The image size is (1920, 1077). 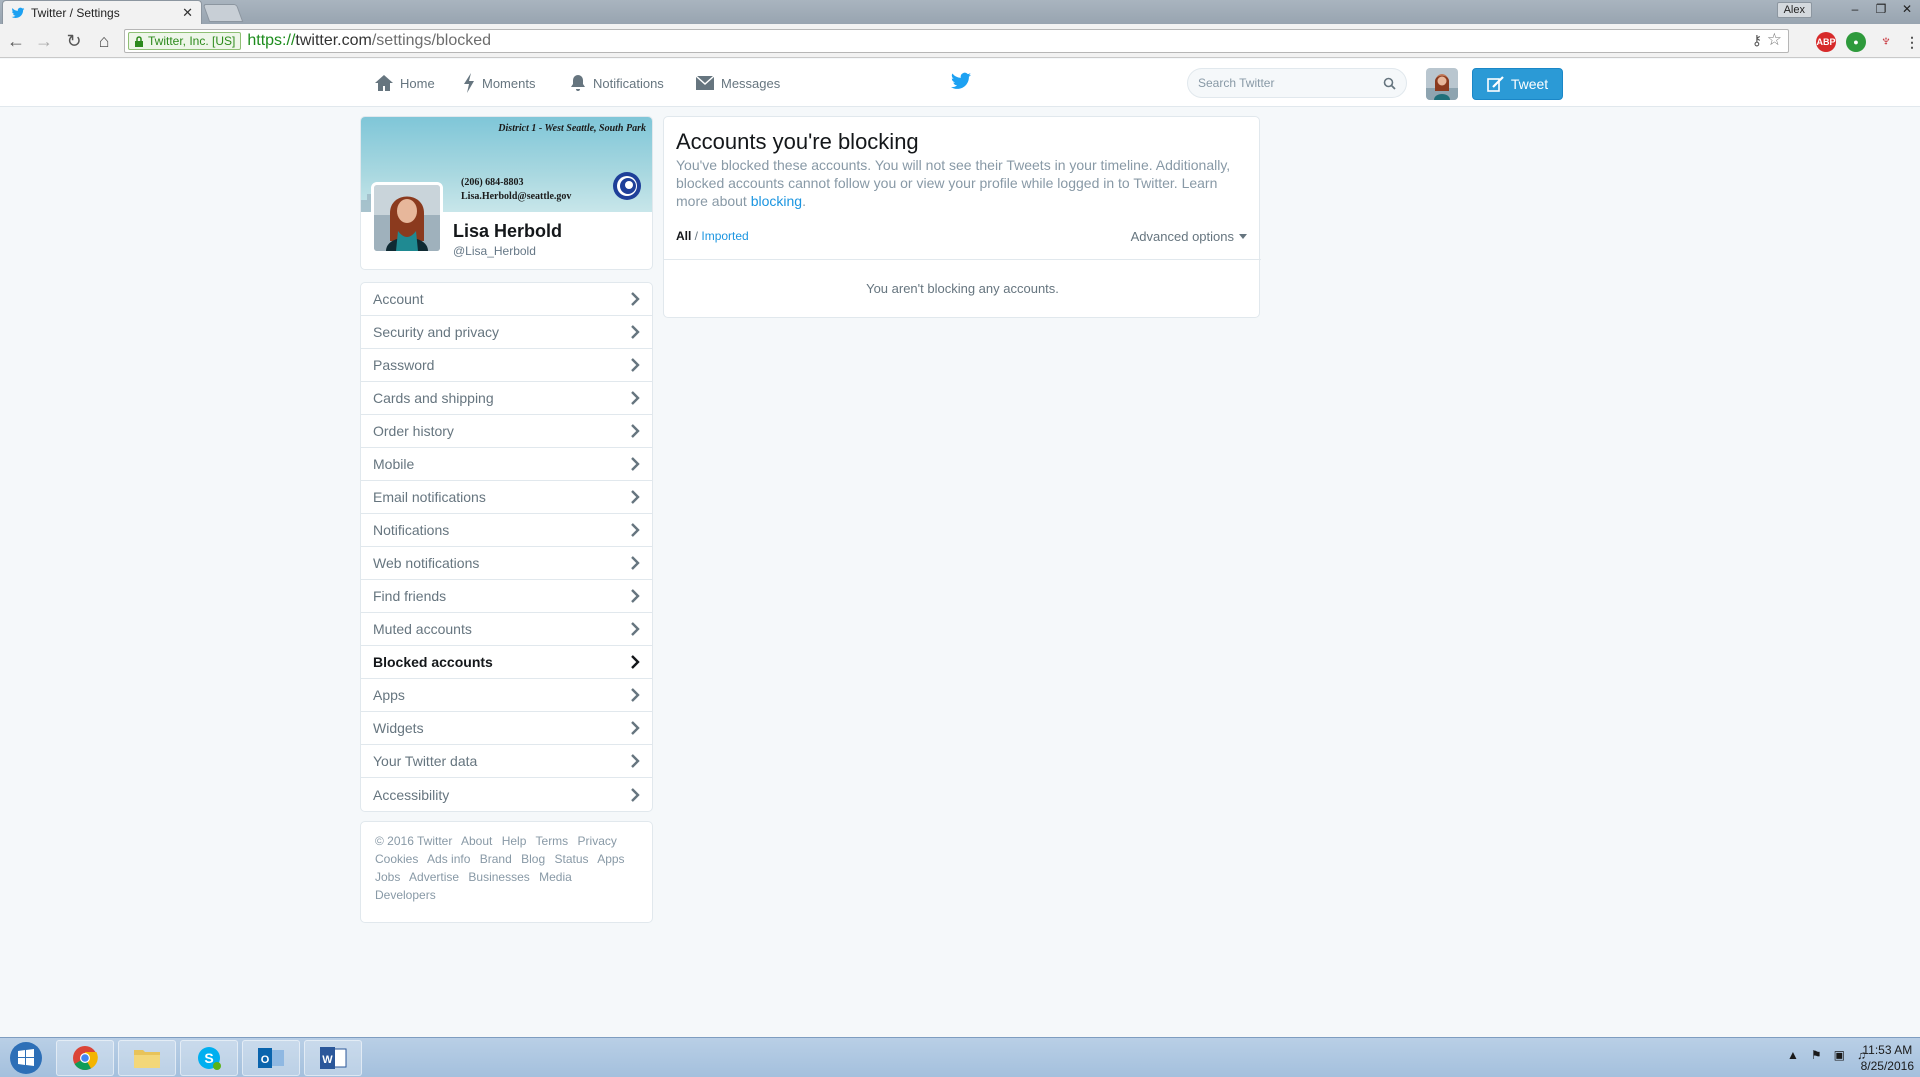 I want to click on twitter-bird-icon, so click(x=961, y=82).